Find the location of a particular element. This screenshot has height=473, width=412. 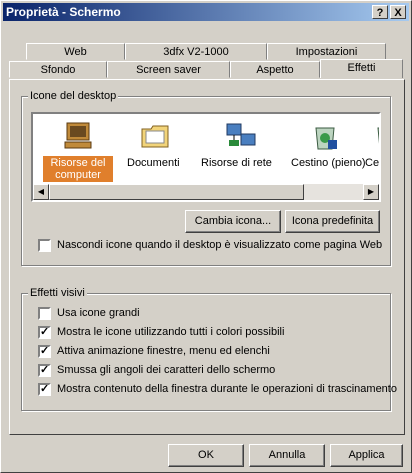

icon-label: Cestino (pieno) is located at coordinates (328, 163).